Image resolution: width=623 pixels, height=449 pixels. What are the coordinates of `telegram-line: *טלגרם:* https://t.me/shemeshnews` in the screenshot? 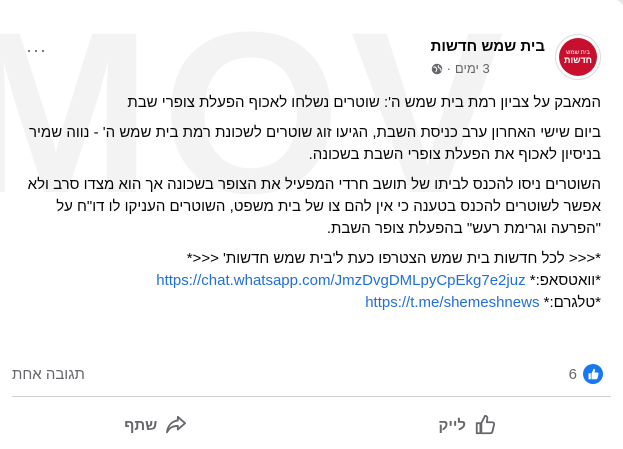 It's located at (312, 303).